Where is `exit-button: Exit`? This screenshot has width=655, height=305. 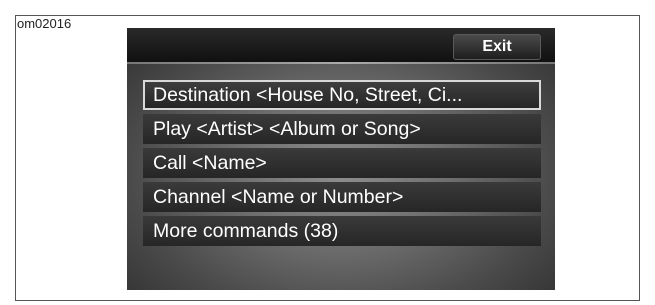
exit-button: Exit is located at coordinates (497, 47).